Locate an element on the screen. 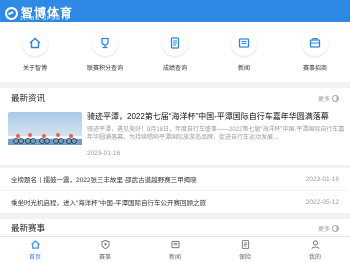 The image size is (350, 263). logo-icon is located at coordinates (11, 13).